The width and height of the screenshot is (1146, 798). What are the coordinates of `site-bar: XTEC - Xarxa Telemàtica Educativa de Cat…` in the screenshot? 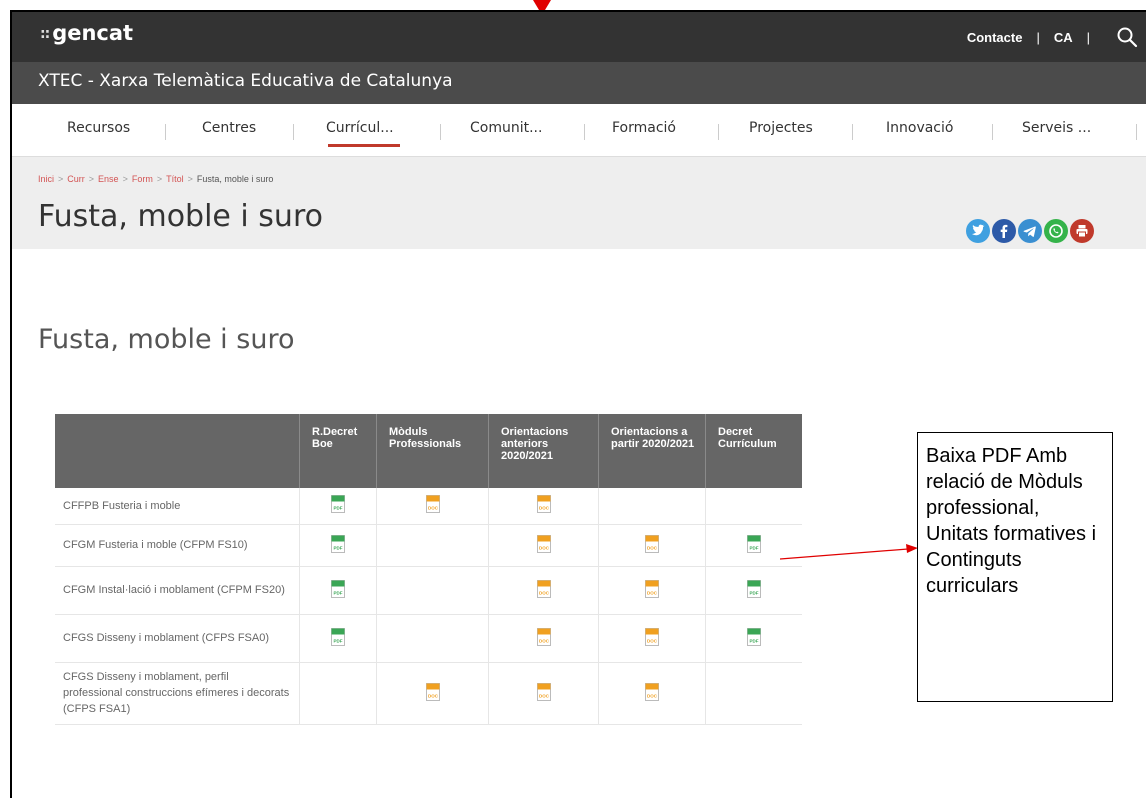 It's located at (579, 83).